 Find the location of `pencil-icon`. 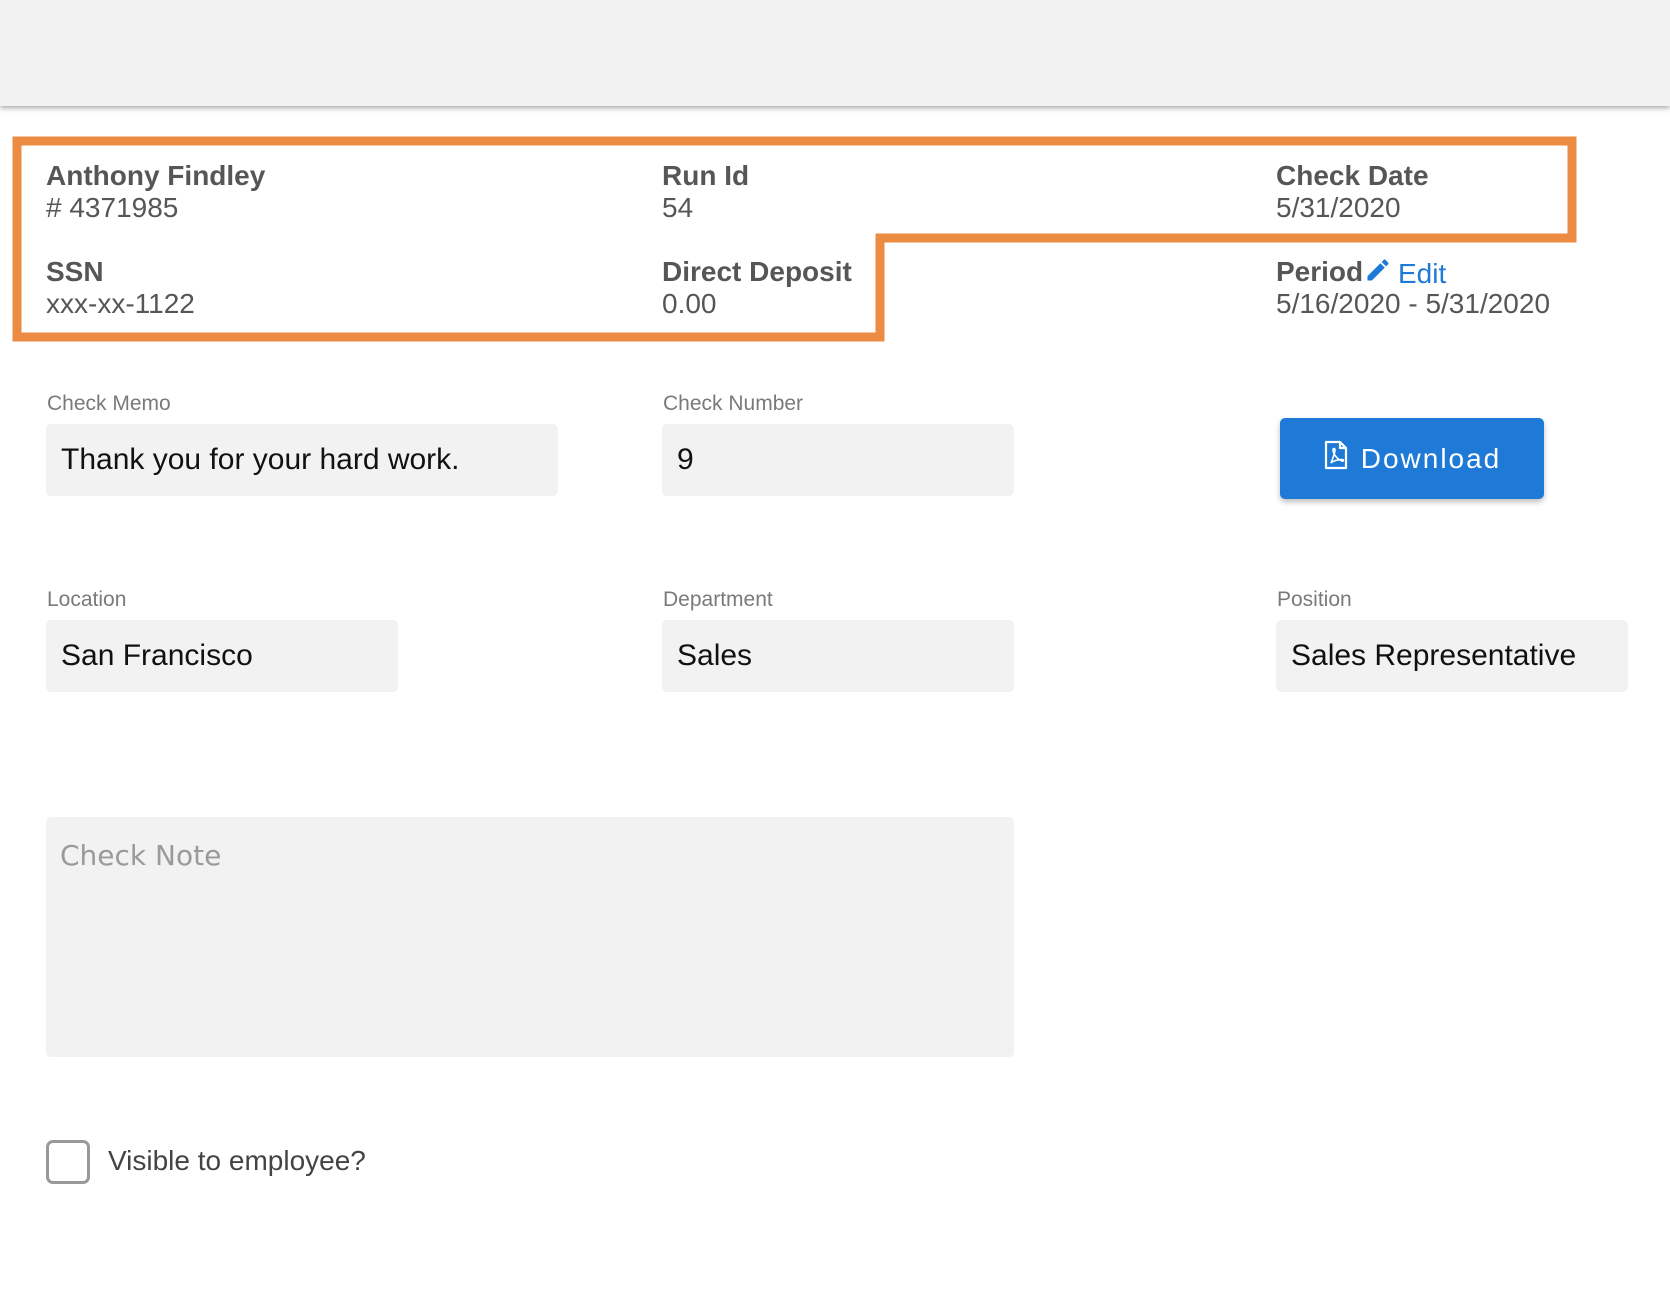

pencil-icon is located at coordinates (1378, 273).